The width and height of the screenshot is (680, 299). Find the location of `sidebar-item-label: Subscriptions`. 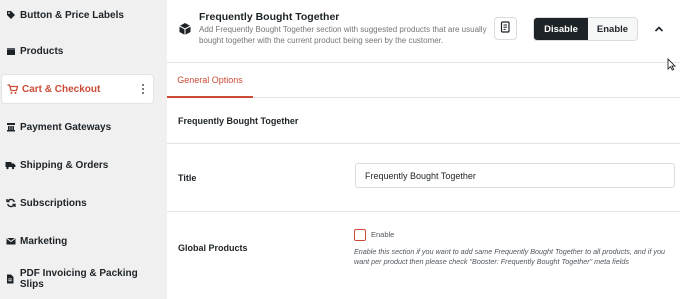

sidebar-item-label: Subscriptions is located at coordinates (53, 203).